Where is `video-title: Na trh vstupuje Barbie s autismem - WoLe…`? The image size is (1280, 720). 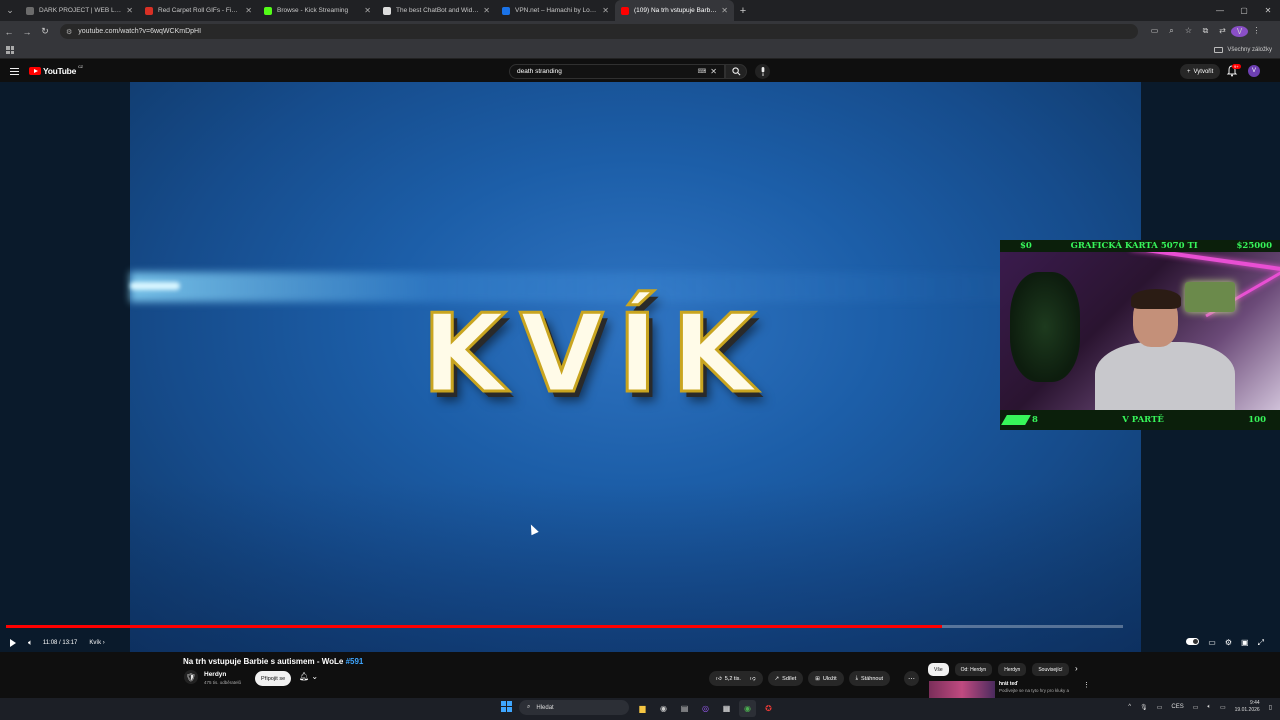
video-title: Na trh vstupuje Barbie s autismem - WoLe… is located at coordinates (273, 661).